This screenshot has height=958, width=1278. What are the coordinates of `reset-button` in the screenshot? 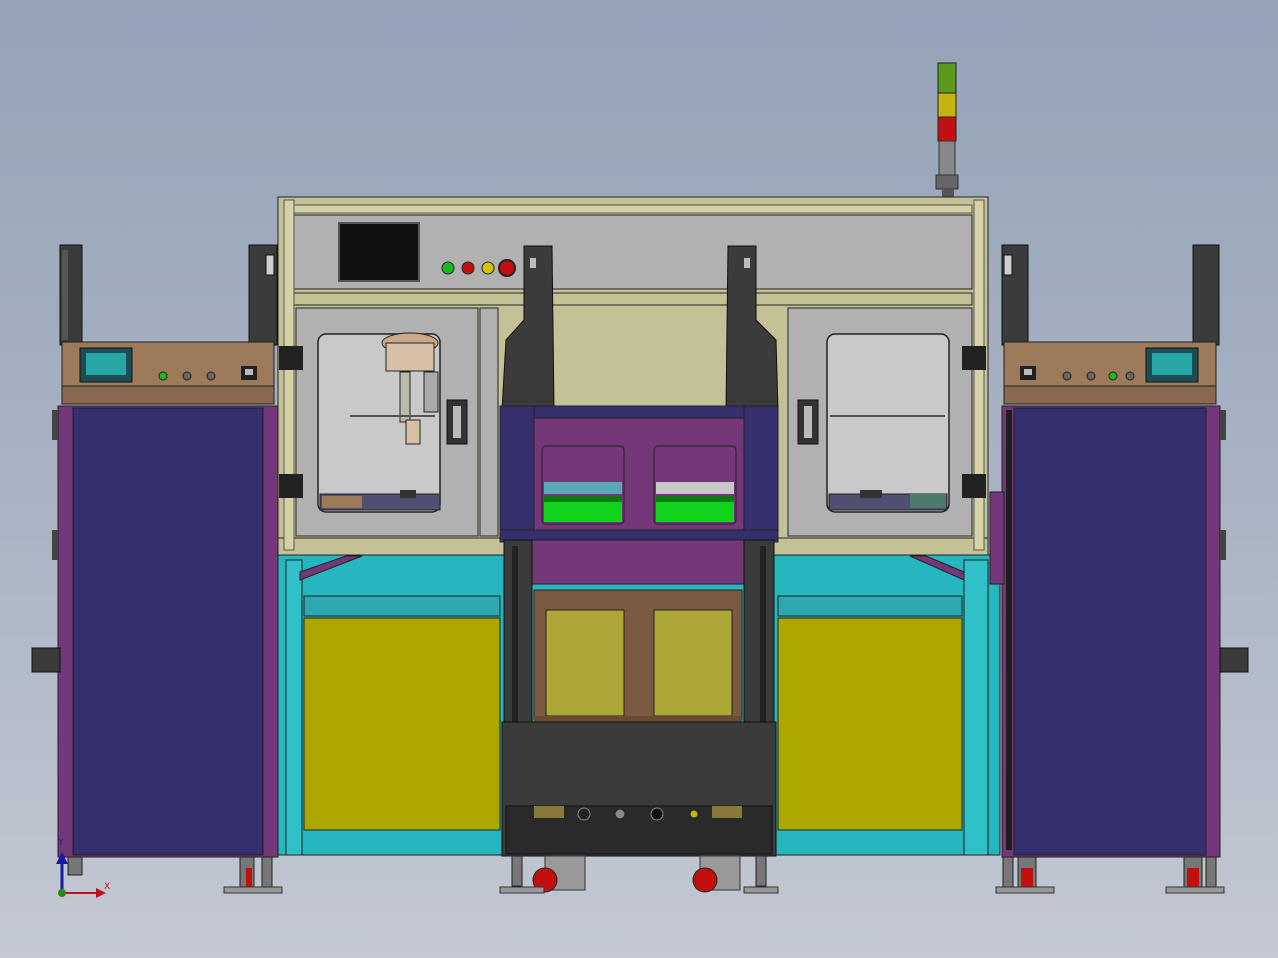 It's located at (488, 268).